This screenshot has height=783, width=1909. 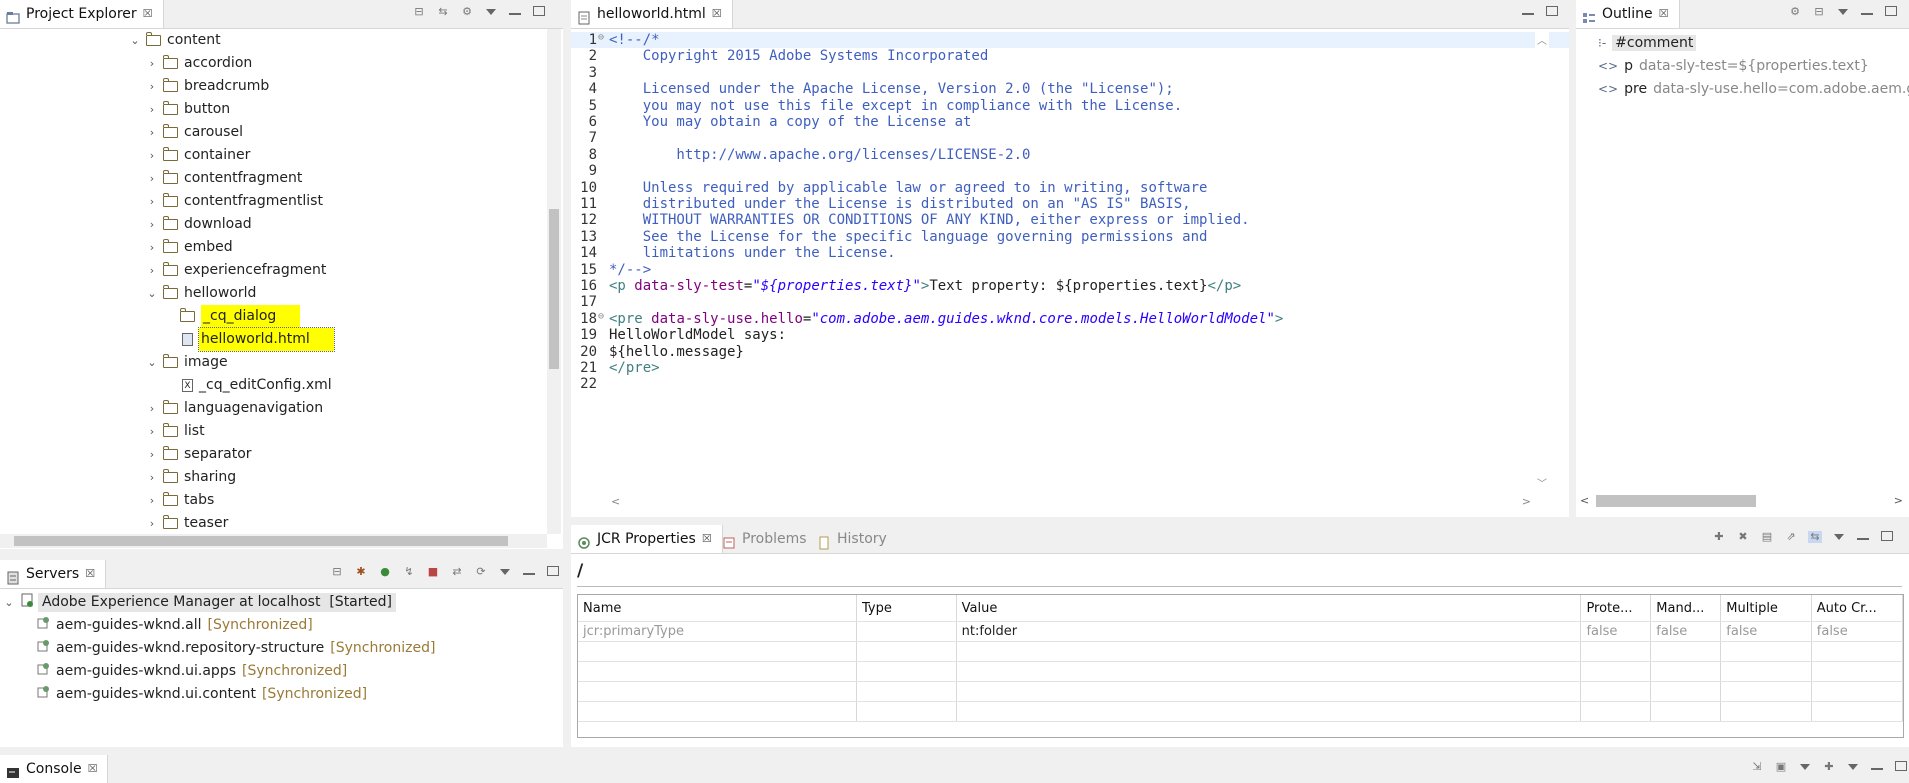 What do you see at coordinates (207, 86) in the screenshot?
I see `tree-item: › breadcrumb` at bounding box center [207, 86].